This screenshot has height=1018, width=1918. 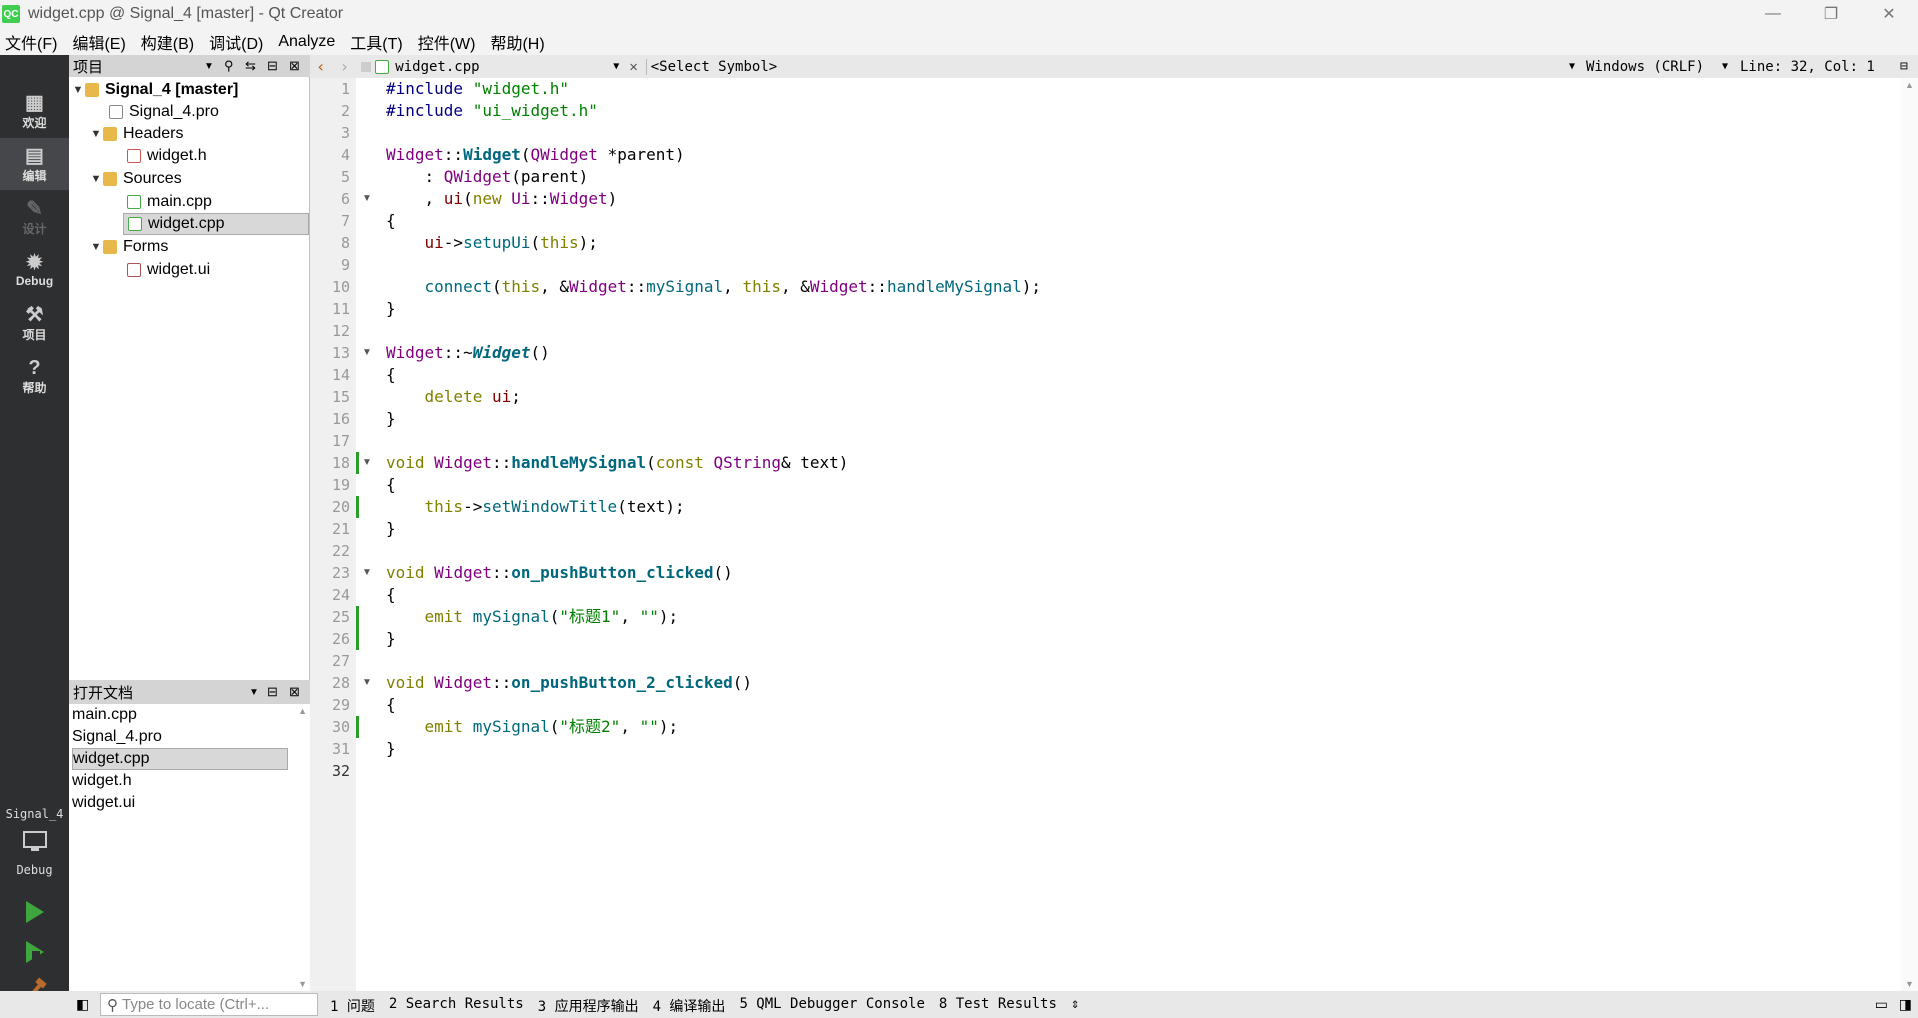 What do you see at coordinates (134, 270) in the screenshot?
I see `ui-file-icon` at bounding box center [134, 270].